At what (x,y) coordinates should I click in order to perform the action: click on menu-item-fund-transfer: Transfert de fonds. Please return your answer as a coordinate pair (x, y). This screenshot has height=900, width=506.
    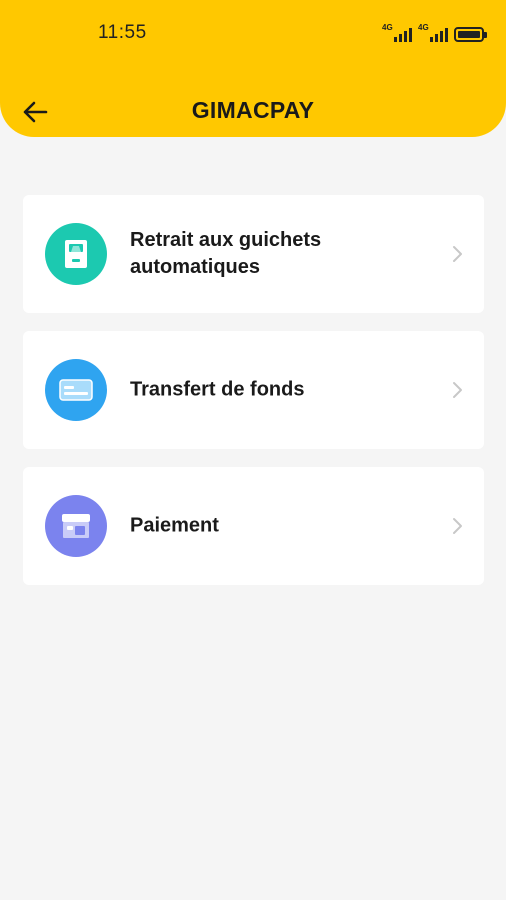
    Looking at the image, I should click on (253, 390).